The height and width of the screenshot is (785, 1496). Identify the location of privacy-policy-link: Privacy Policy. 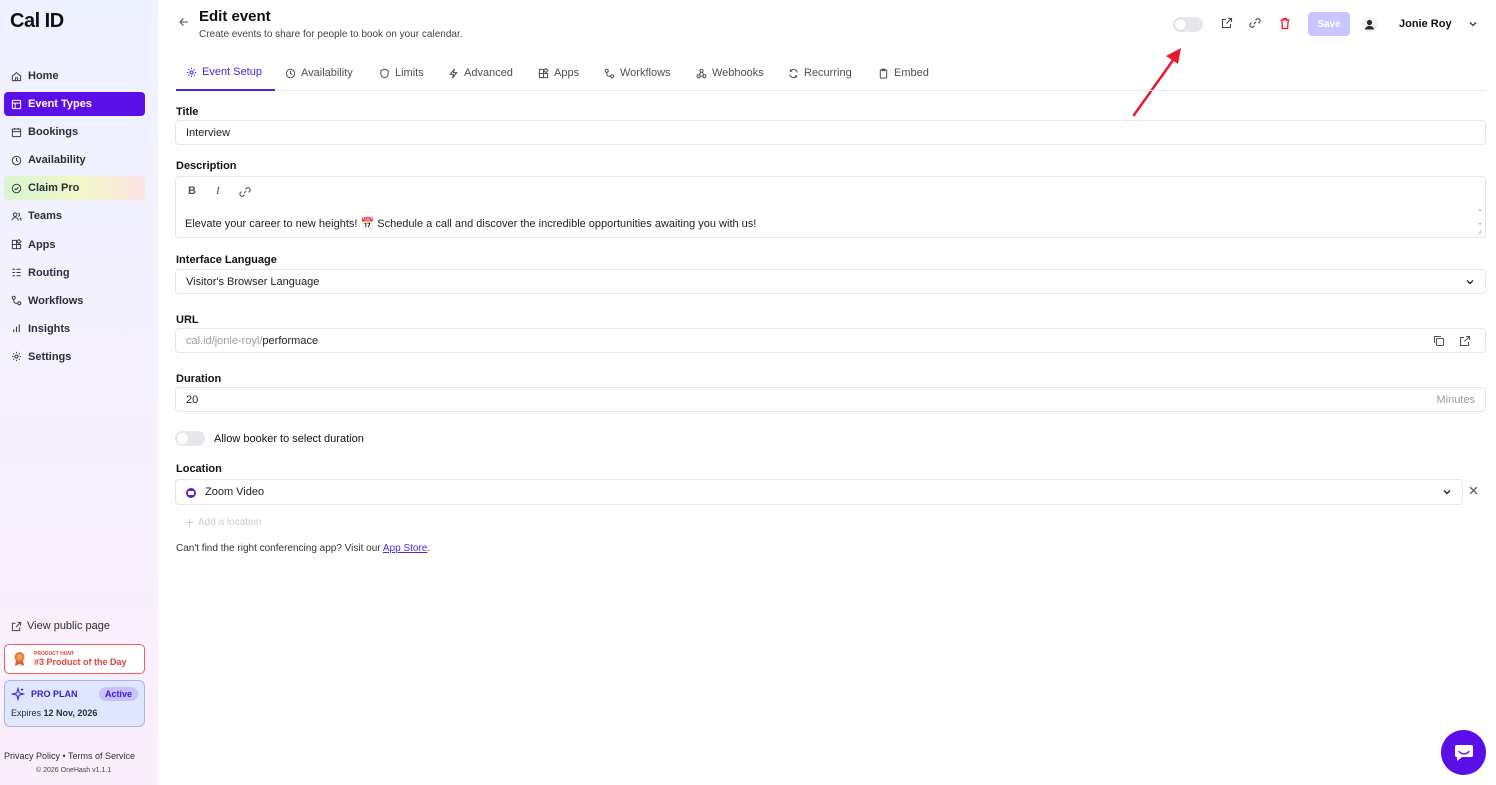
(32, 756).